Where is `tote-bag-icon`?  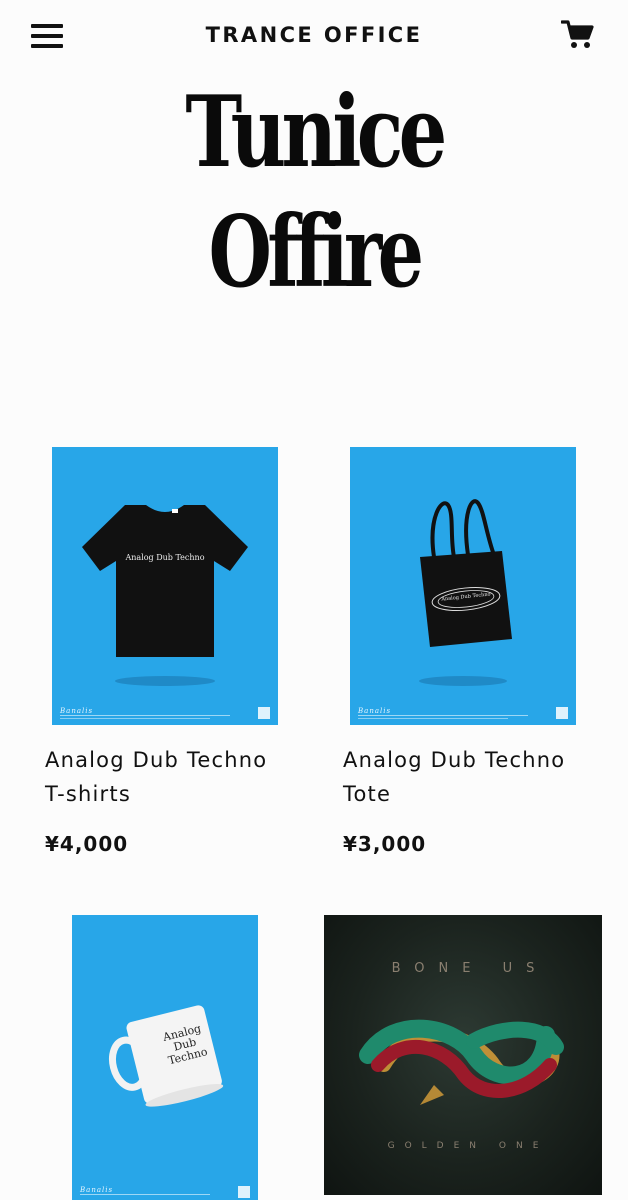
tote-bag-icon is located at coordinates (465, 592).